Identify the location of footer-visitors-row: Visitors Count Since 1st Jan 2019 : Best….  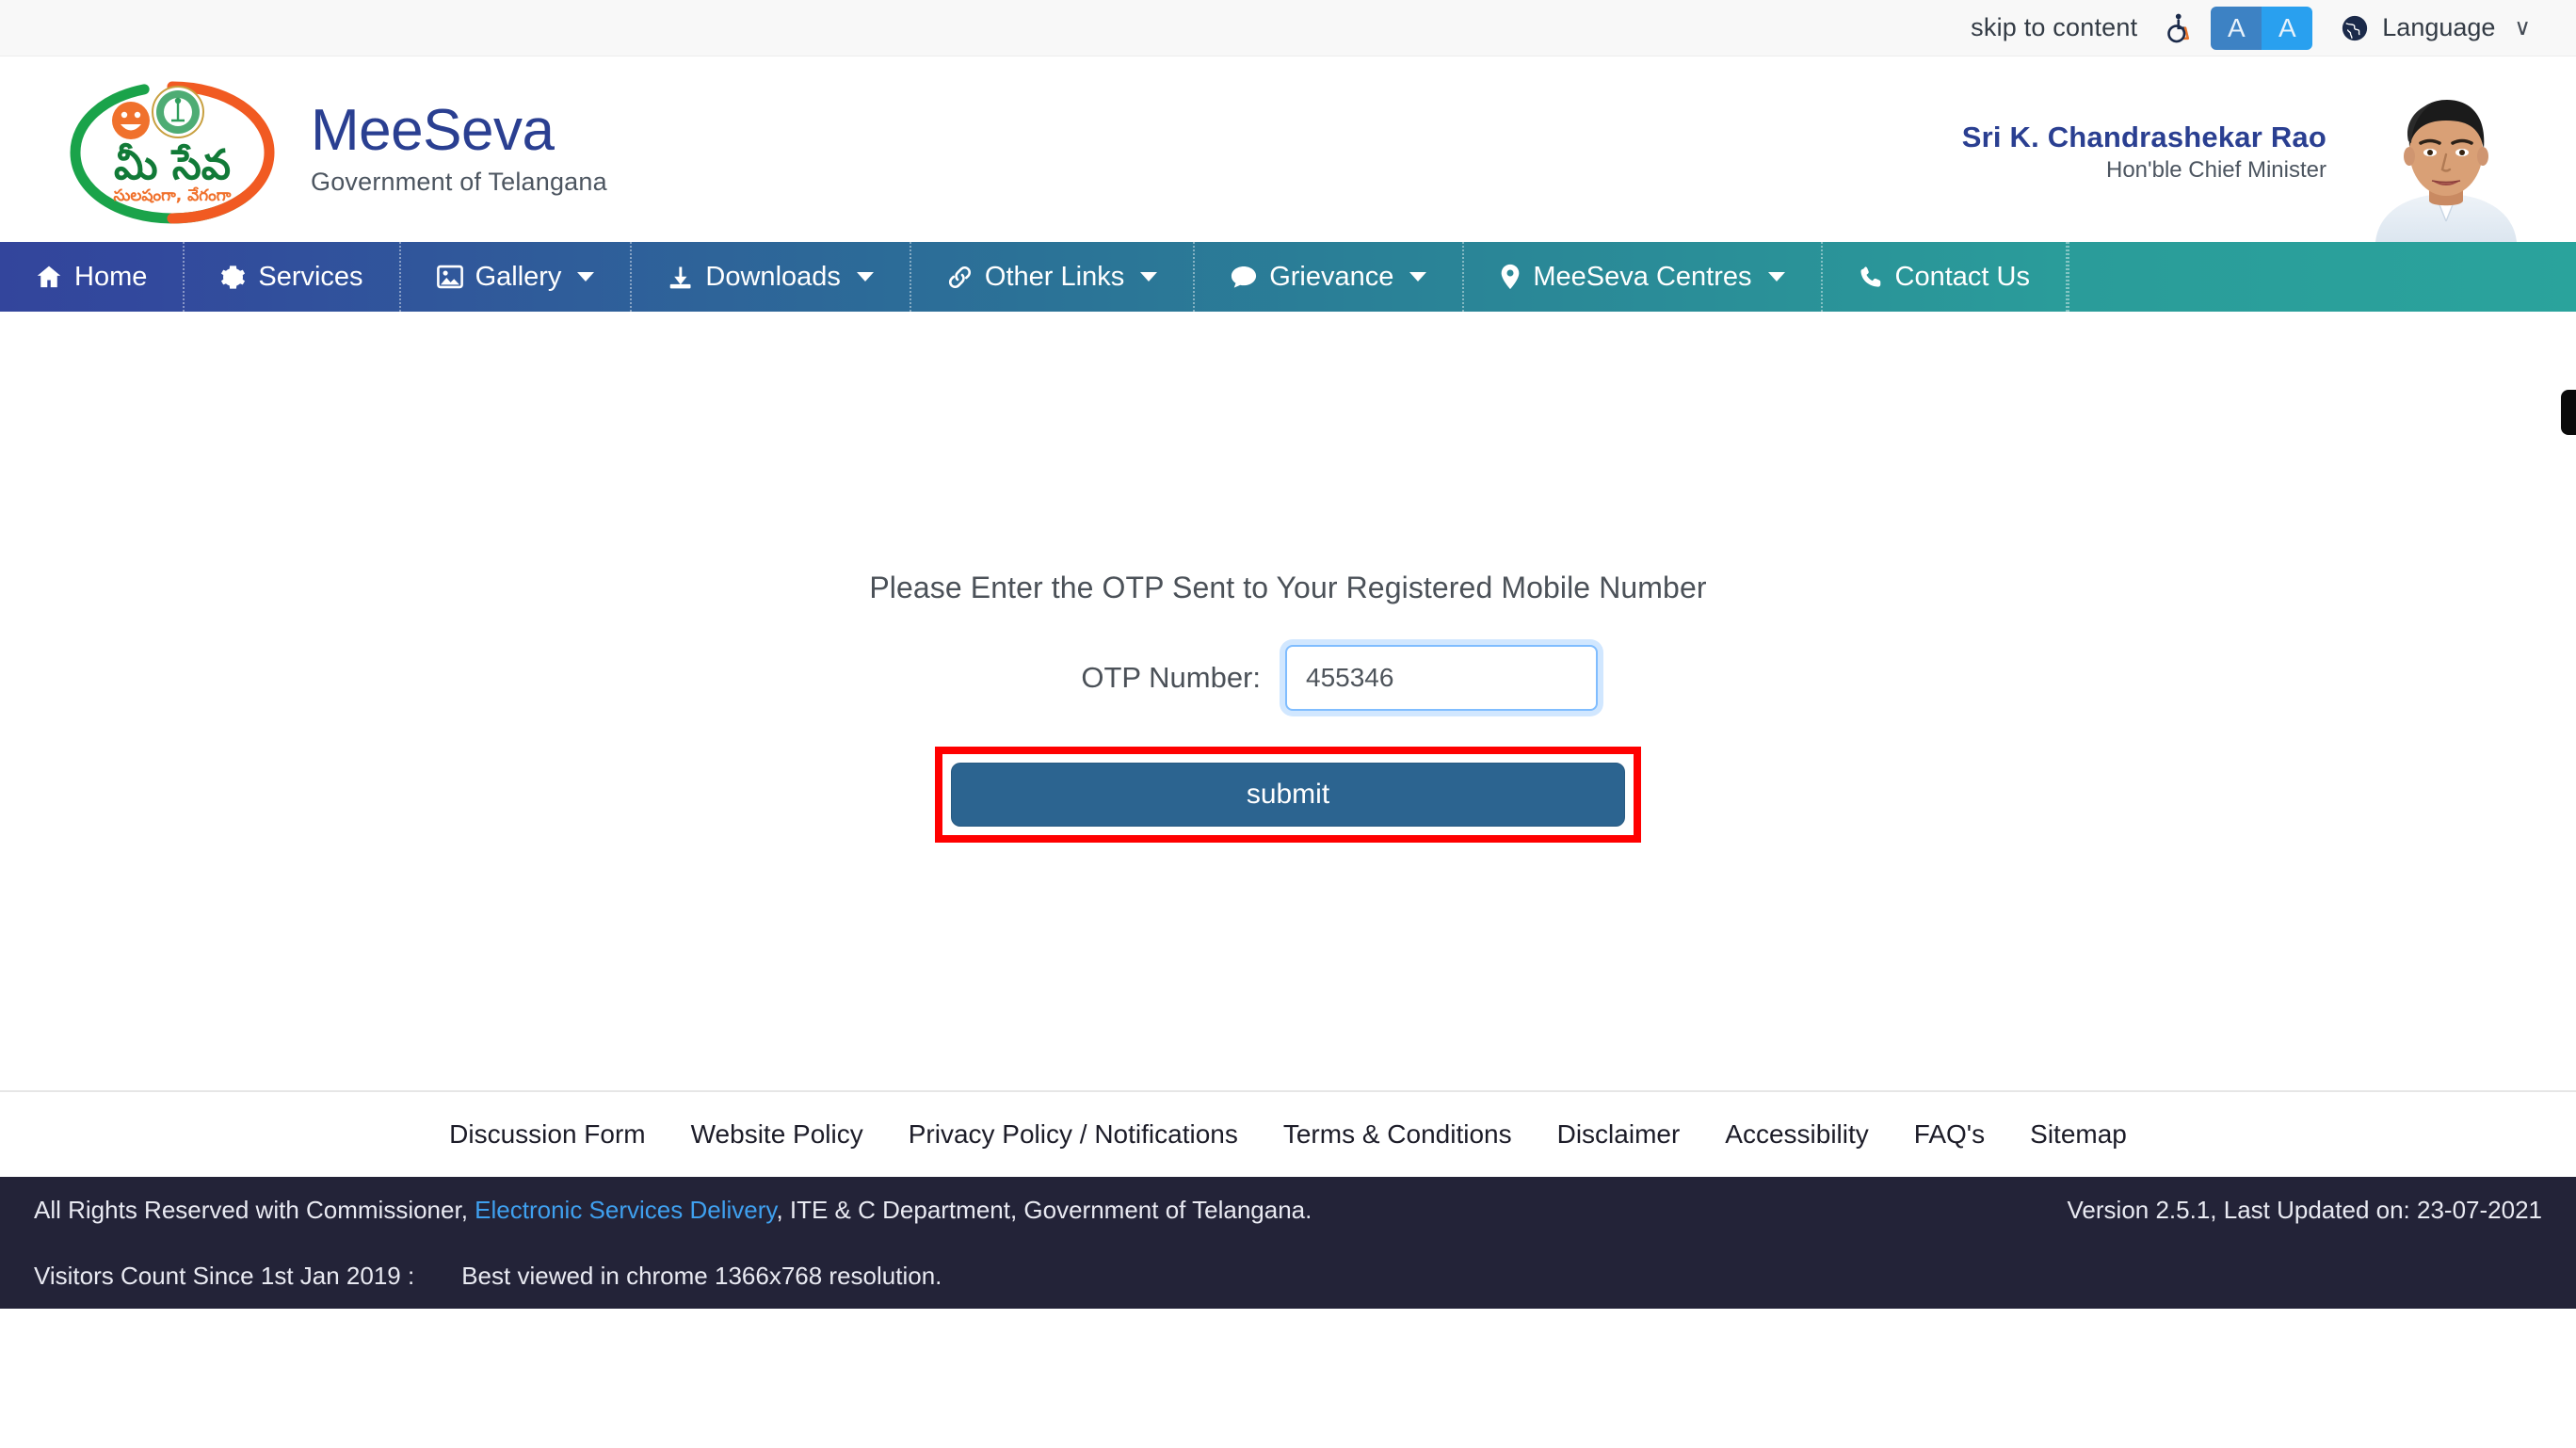
(1288, 1276).